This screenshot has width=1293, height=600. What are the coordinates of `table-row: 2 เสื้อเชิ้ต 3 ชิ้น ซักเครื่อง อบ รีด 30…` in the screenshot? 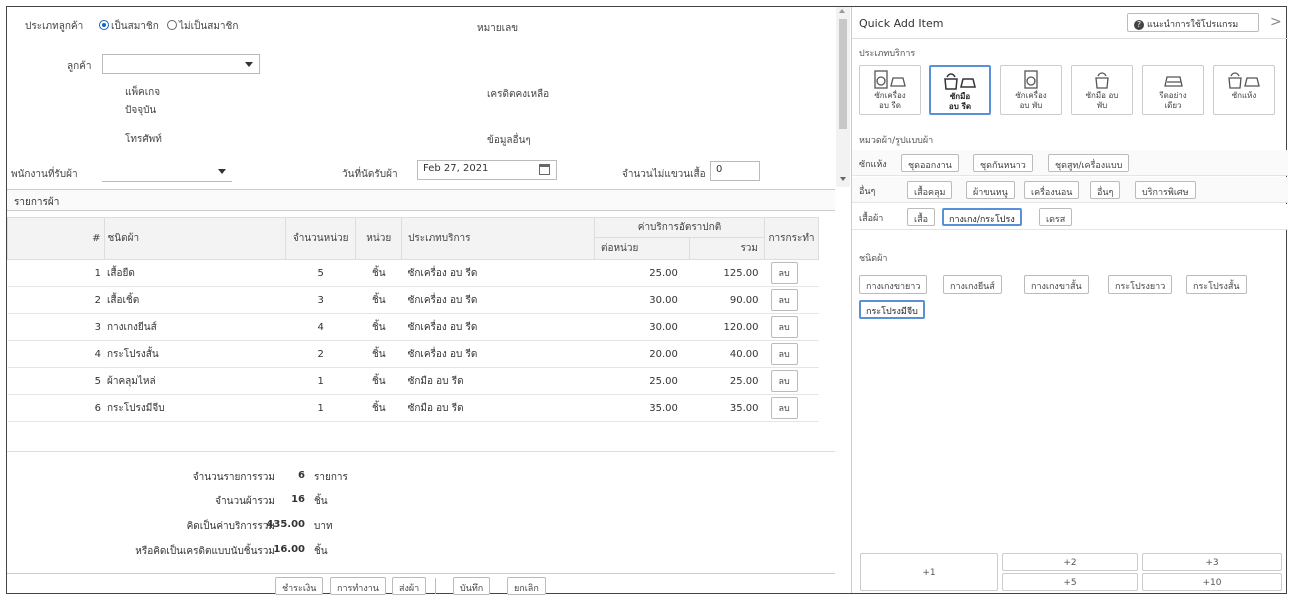 It's located at (413, 300).